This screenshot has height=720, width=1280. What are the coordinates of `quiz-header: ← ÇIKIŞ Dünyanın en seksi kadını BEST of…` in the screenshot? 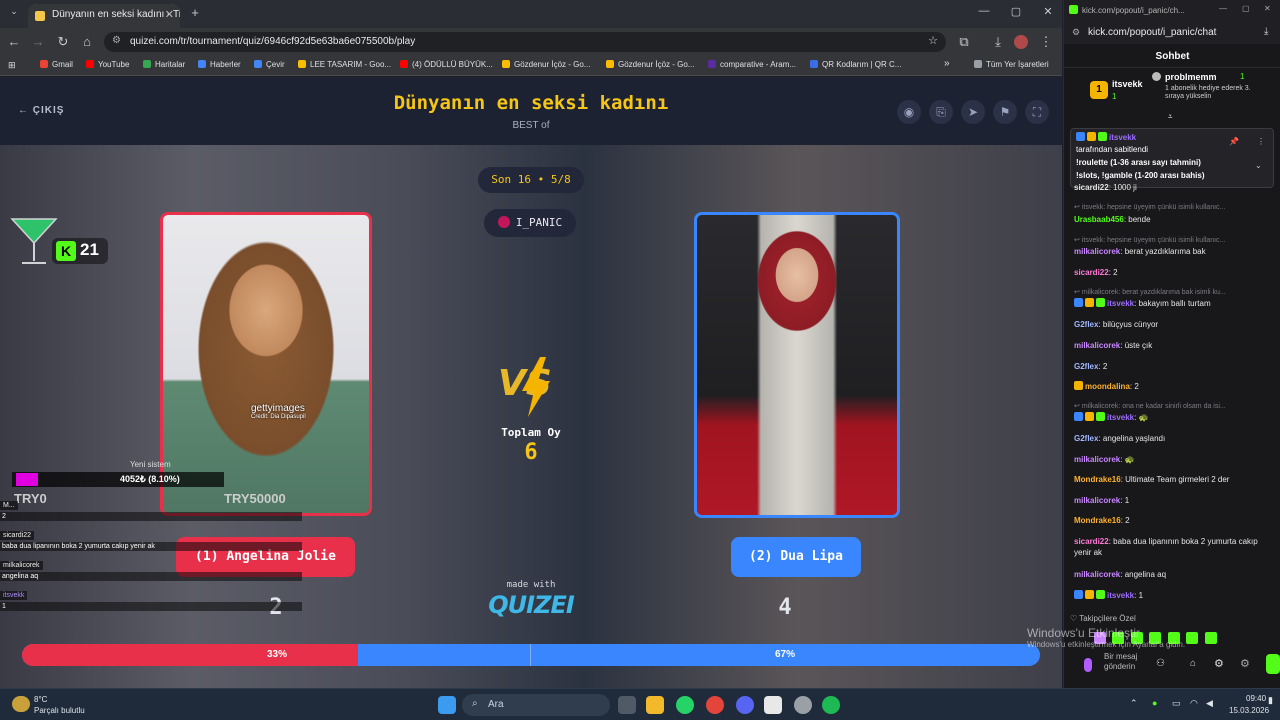 It's located at (531, 111).